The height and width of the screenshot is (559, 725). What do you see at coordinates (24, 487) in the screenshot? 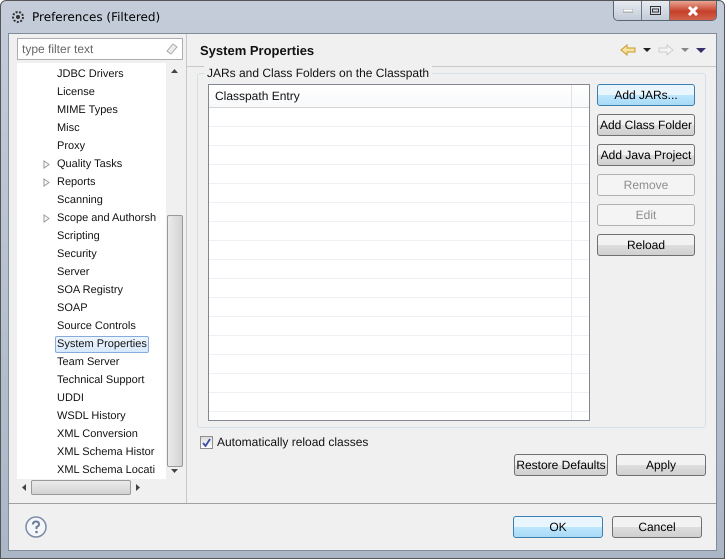
I see `scroll-left-icon` at bounding box center [24, 487].